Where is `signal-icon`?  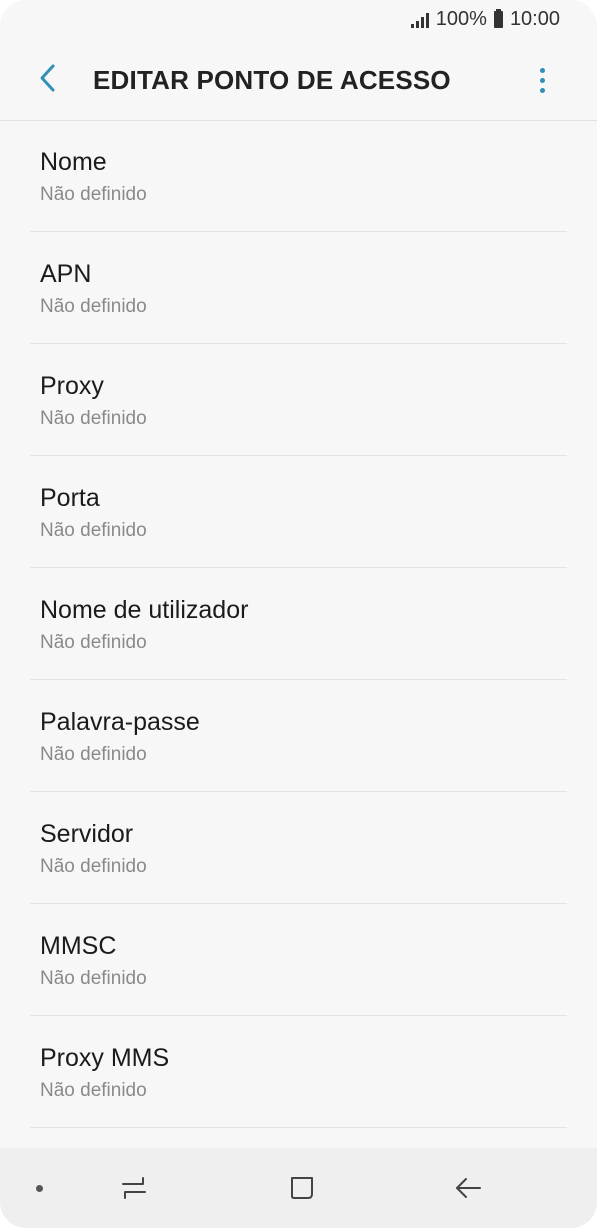 signal-icon is located at coordinates (419, 20).